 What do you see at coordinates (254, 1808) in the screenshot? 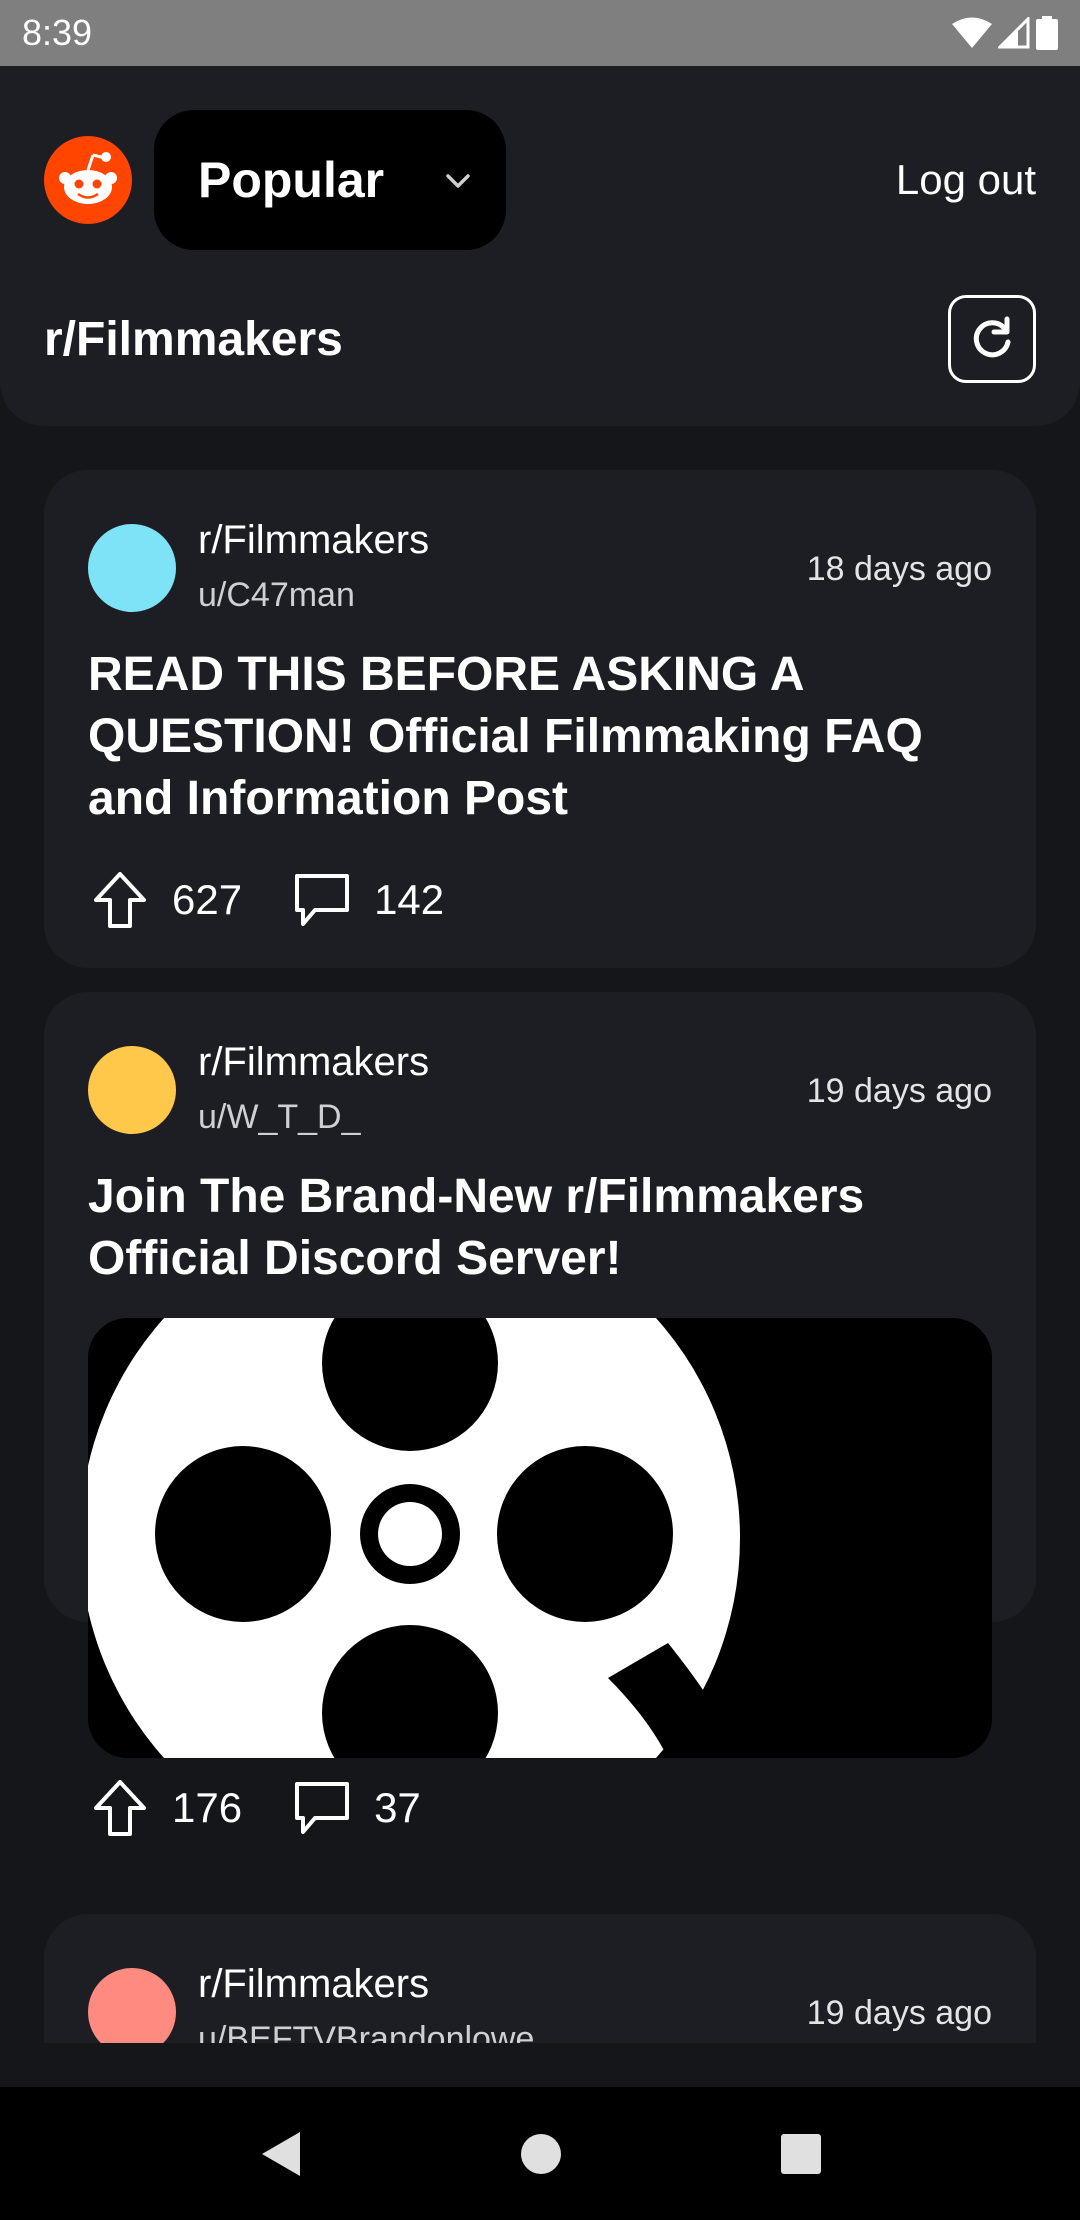
I see `post-stats: 176 37` at bounding box center [254, 1808].